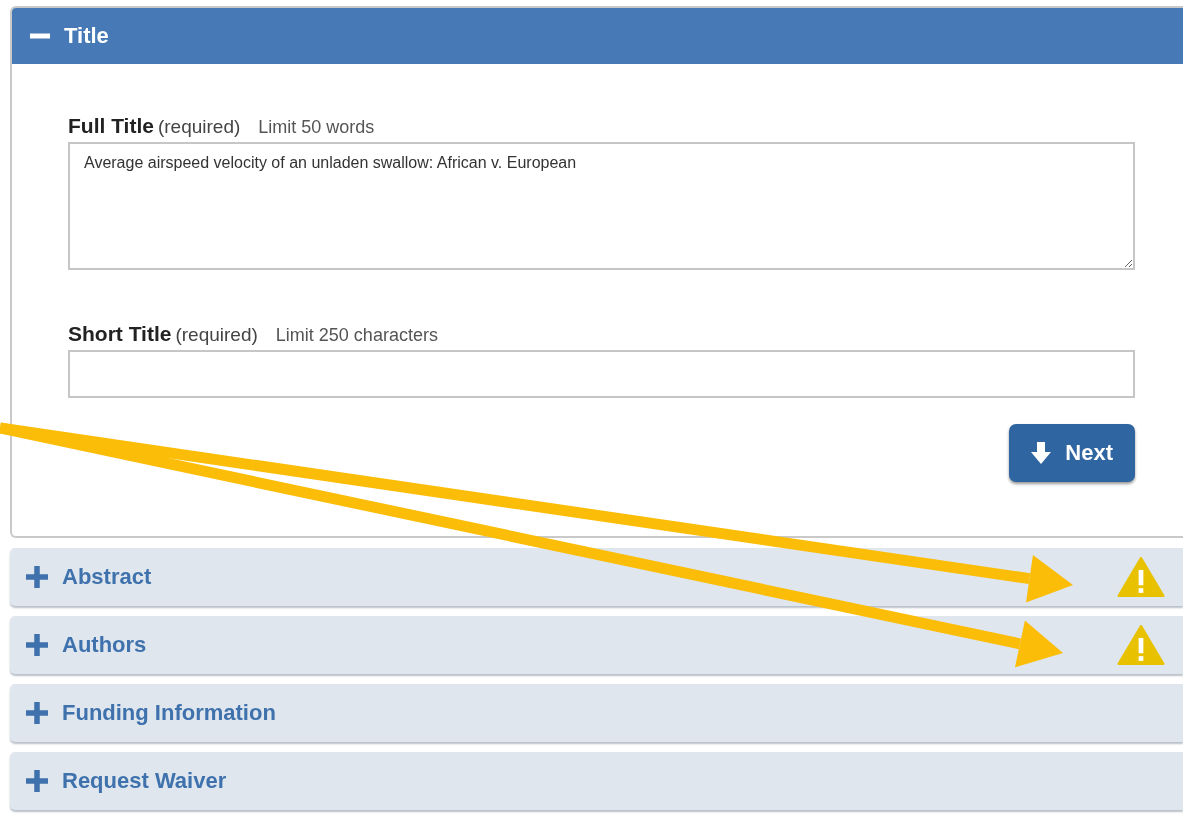 The image size is (1183, 820). Describe the element at coordinates (120, 334) in the screenshot. I see `field-label: Short Title` at that location.